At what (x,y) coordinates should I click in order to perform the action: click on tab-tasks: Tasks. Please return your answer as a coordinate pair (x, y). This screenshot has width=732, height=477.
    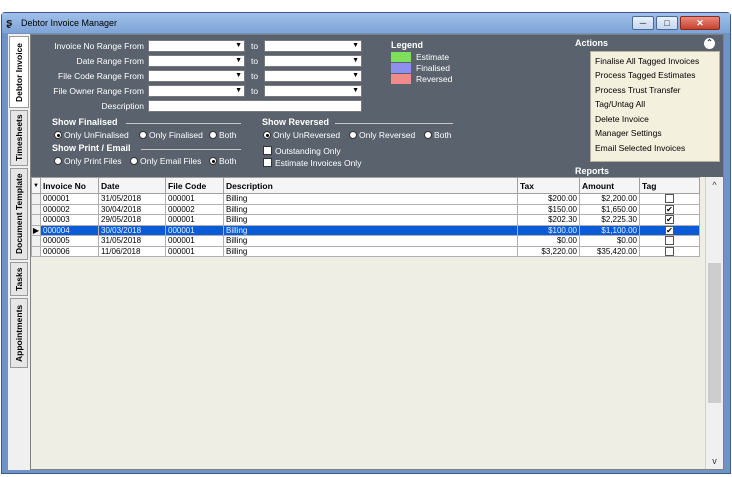
    Looking at the image, I should click on (19, 279).